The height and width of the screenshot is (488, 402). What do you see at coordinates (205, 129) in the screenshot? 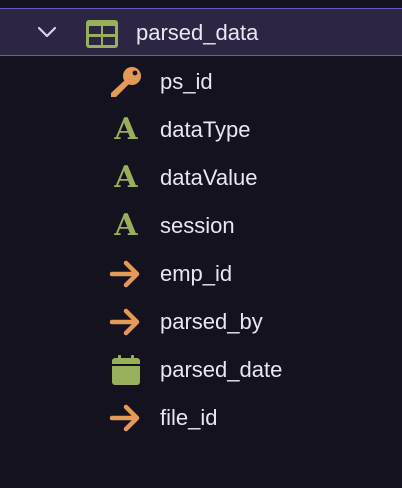
I see `column-name: dataType` at bounding box center [205, 129].